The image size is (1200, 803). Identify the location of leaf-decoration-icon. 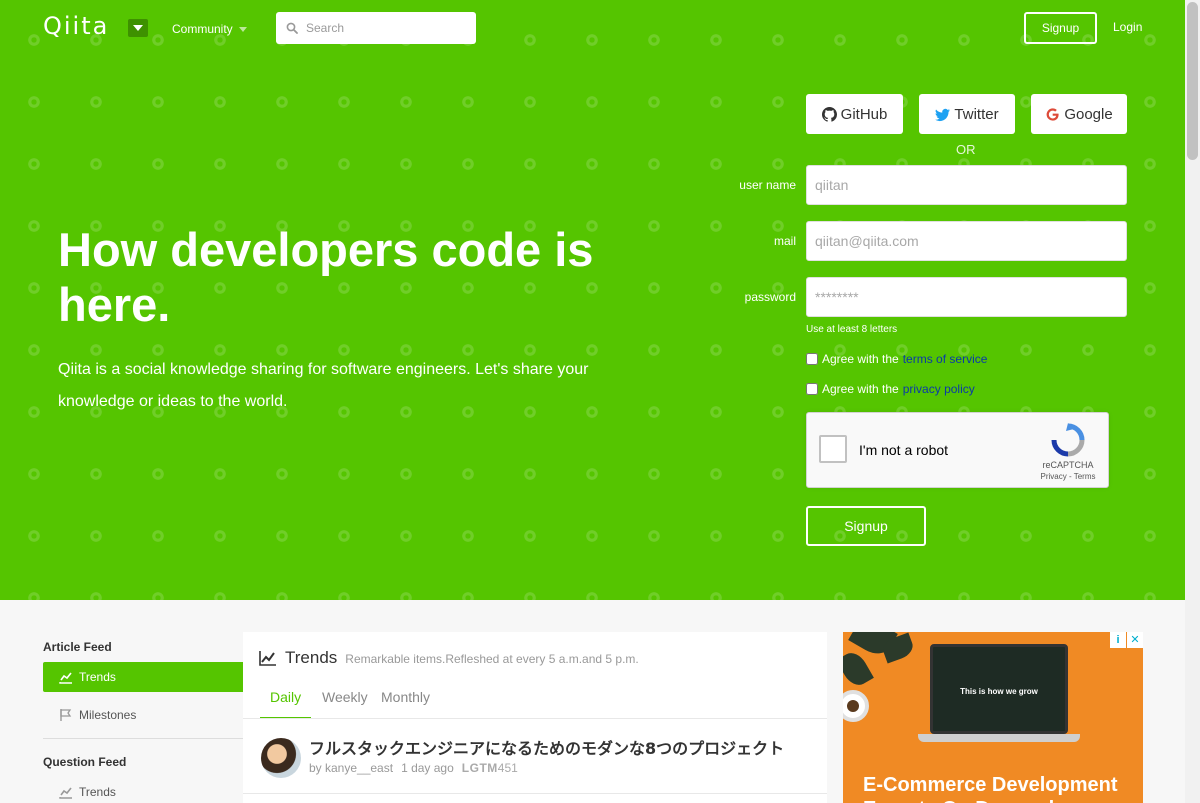
(858, 669).